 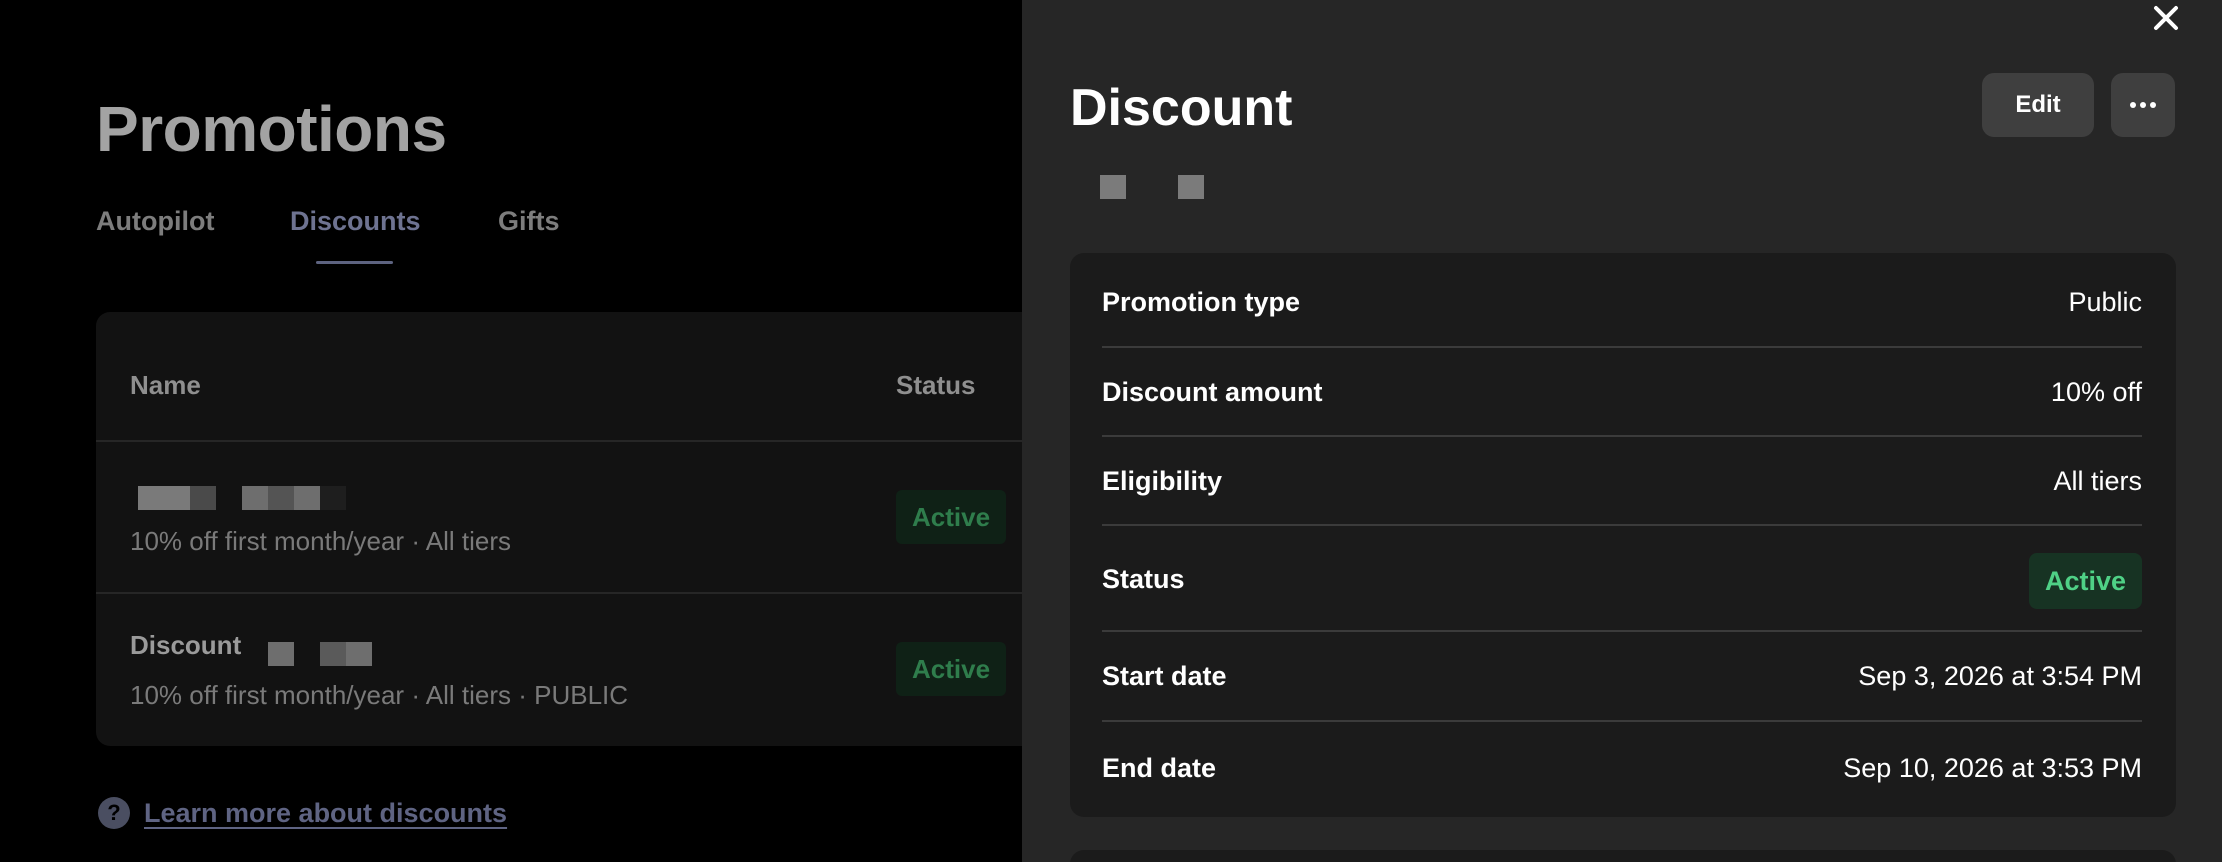 What do you see at coordinates (1622, 300) in the screenshot?
I see `detail-row-promotion-type: Promotion type Public` at bounding box center [1622, 300].